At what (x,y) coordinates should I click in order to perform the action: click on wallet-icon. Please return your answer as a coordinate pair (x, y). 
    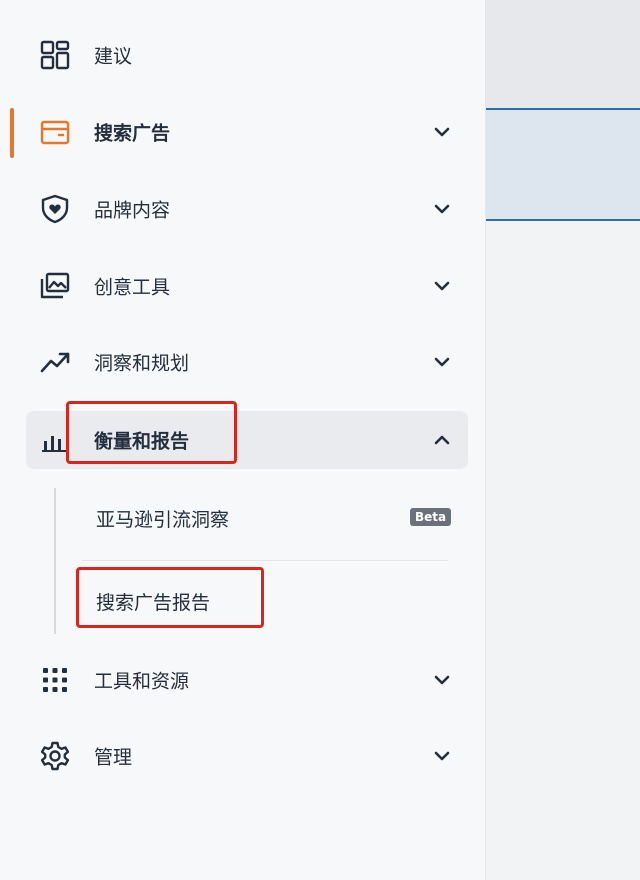
    Looking at the image, I should click on (55, 132).